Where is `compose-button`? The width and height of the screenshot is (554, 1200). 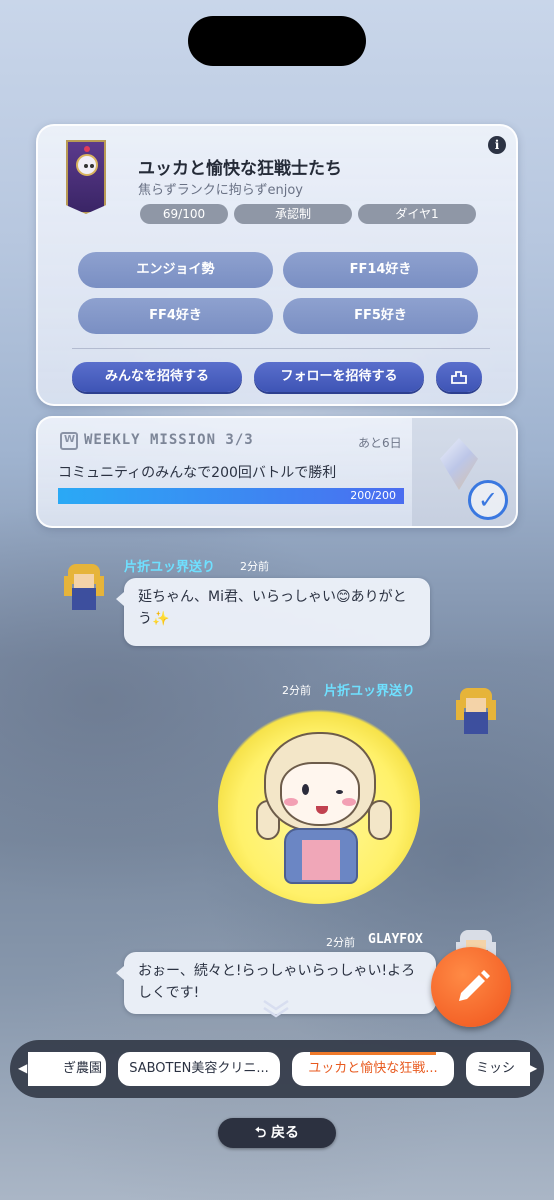
compose-button is located at coordinates (471, 987).